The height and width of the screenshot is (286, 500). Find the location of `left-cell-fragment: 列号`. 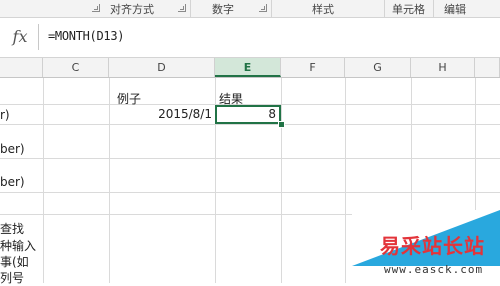

left-cell-fragment: 列号 is located at coordinates (12, 278).